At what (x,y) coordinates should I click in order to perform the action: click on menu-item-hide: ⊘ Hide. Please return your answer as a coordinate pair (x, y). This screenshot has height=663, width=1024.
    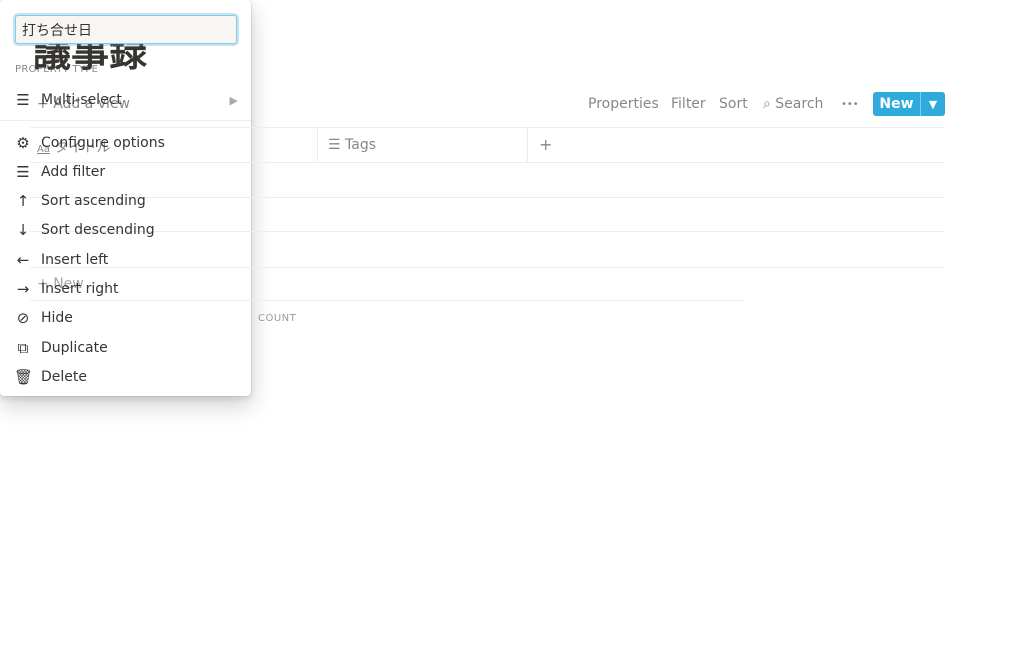
    Looking at the image, I should click on (126, 318).